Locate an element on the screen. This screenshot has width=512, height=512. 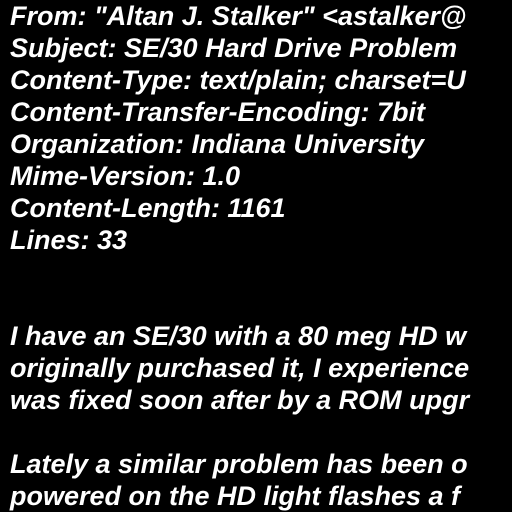
header-content-length: Content-Length: 1161 is located at coordinates (148, 208).